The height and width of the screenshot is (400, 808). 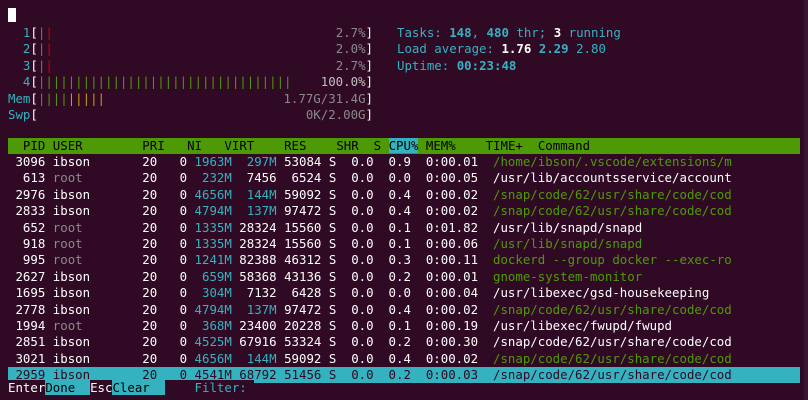 I want to click on column-header-res: RES, so click(x=284, y=145).